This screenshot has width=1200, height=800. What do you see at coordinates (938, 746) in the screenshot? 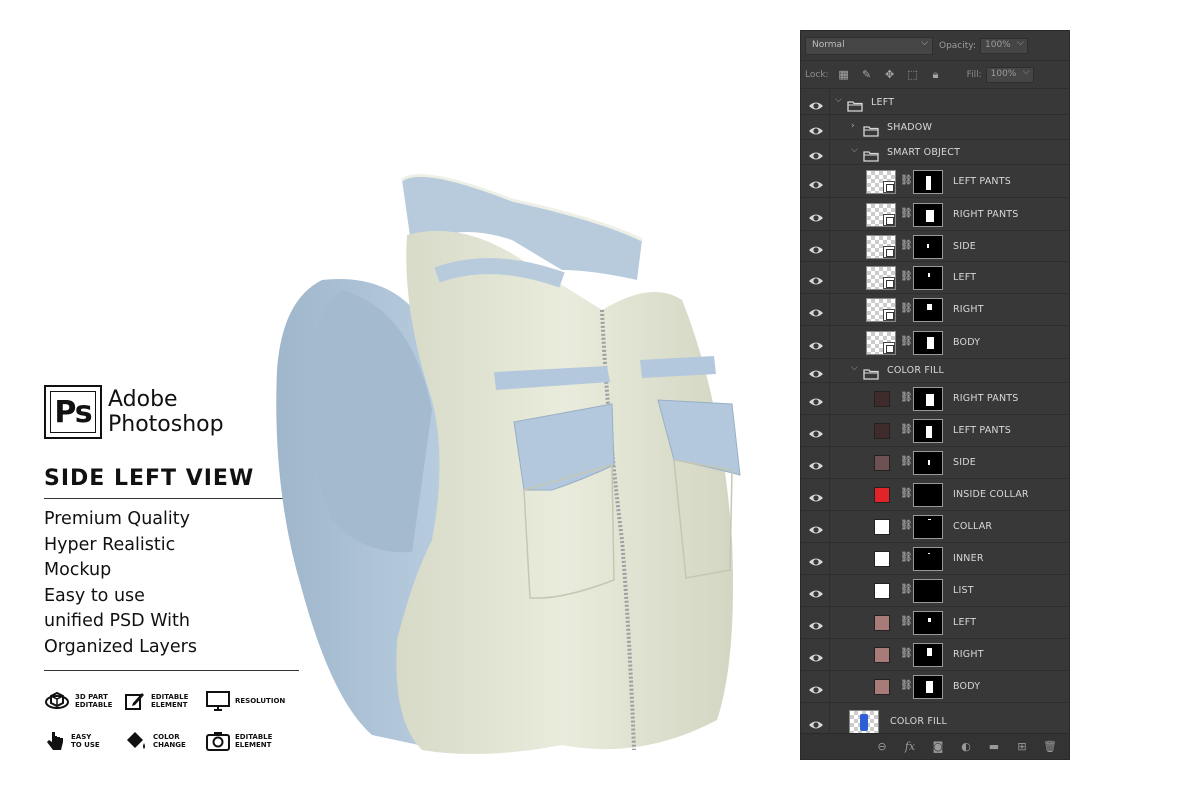
I see `add-mask-icon: ◙` at bounding box center [938, 746].